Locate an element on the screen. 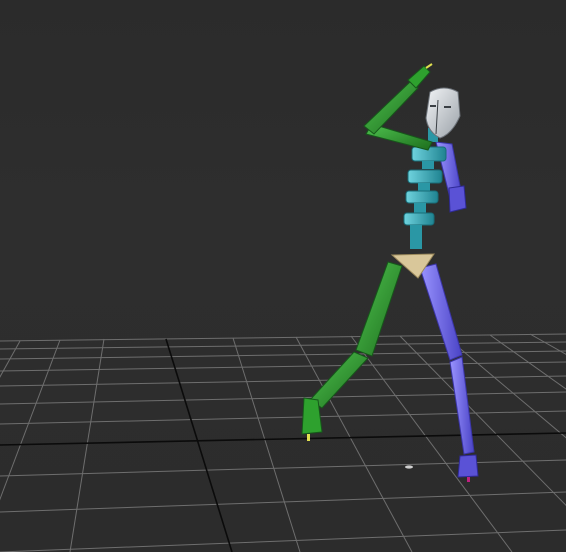  right-foot is located at coordinates (468, 466).